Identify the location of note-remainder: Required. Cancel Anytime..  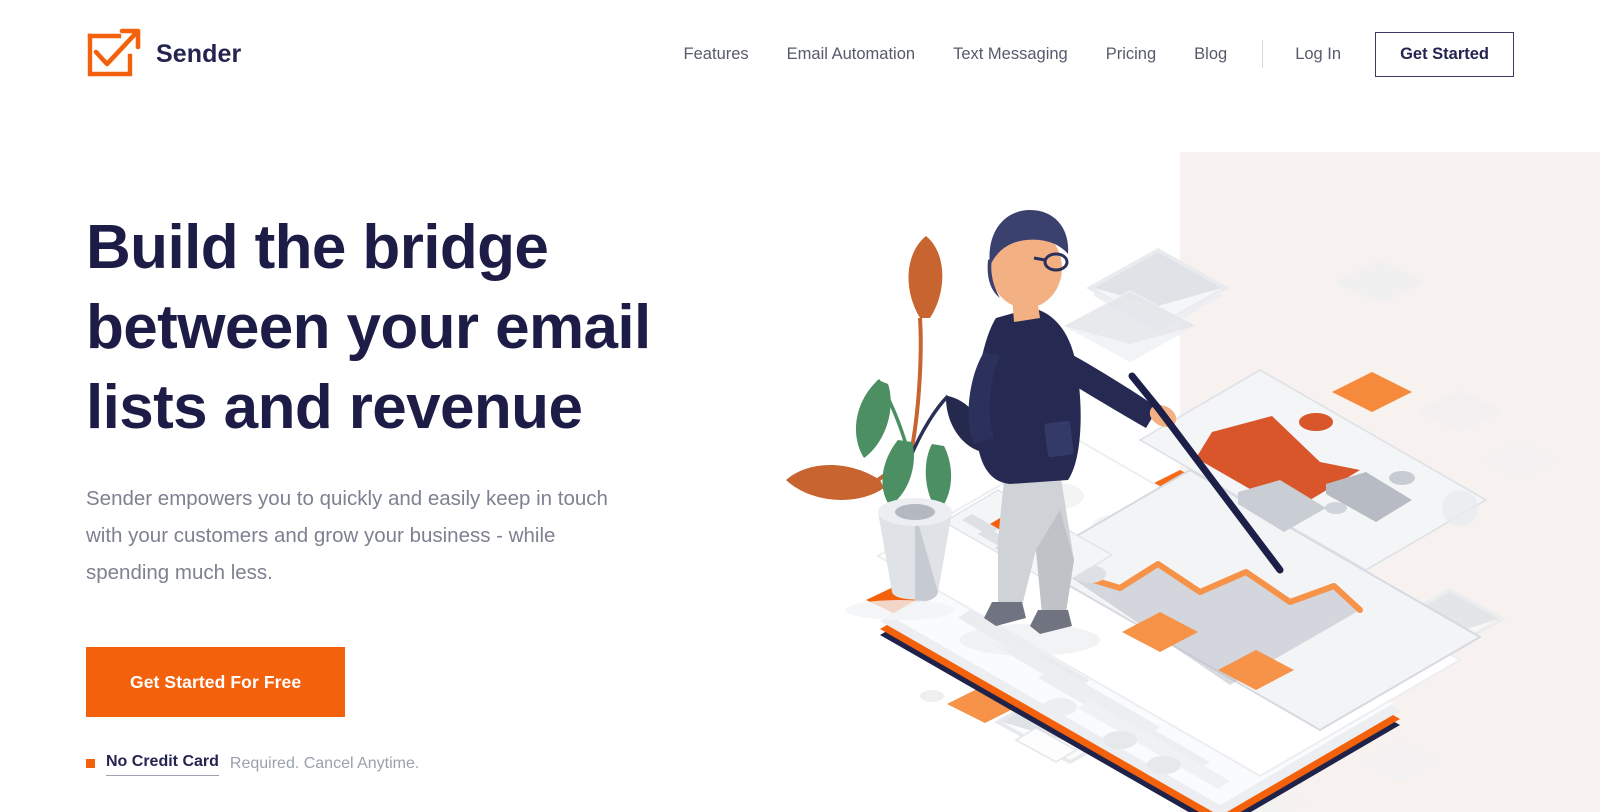
(324, 763).